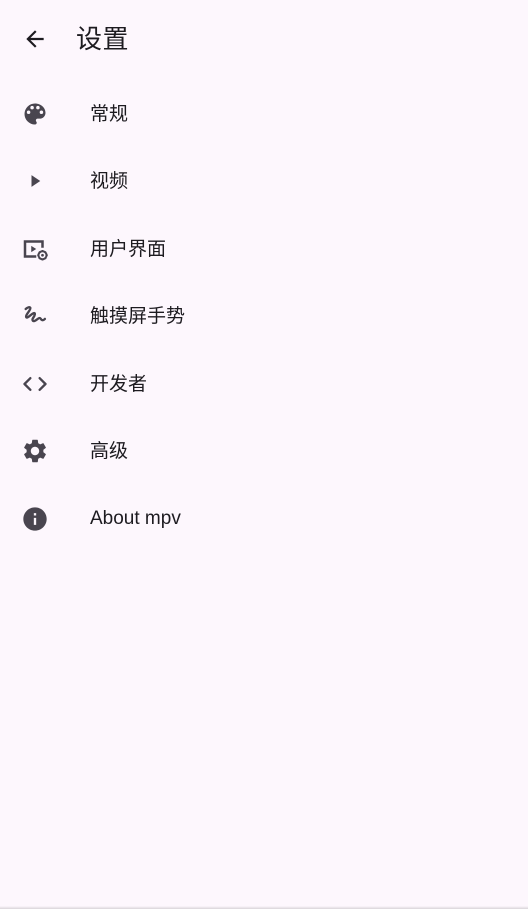 This screenshot has height=909, width=528. I want to click on settings-item-about: About mpv, so click(264, 519).